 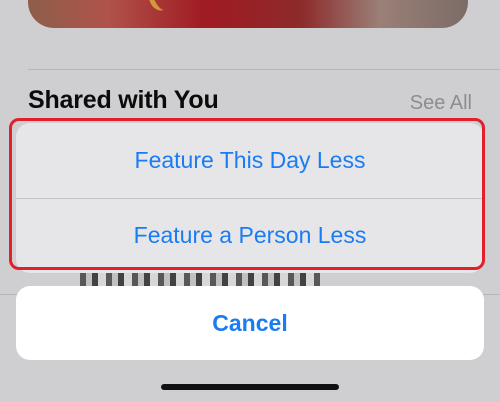 I want to click on home-indicator, so click(x=250, y=387).